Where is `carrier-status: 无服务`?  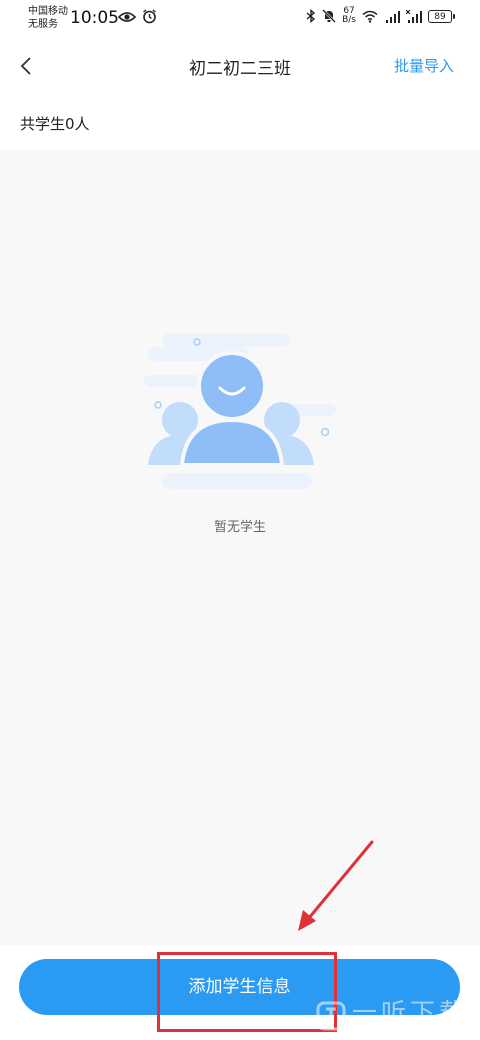 carrier-status: 无服务 is located at coordinates (43, 24).